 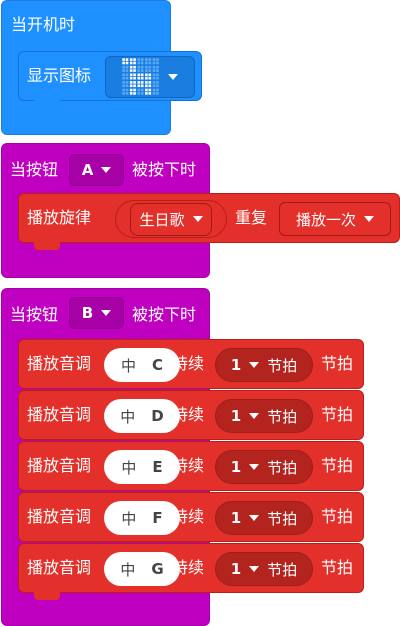 What do you see at coordinates (140, 76) in the screenshot?
I see `giraffe-icon` at bounding box center [140, 76].